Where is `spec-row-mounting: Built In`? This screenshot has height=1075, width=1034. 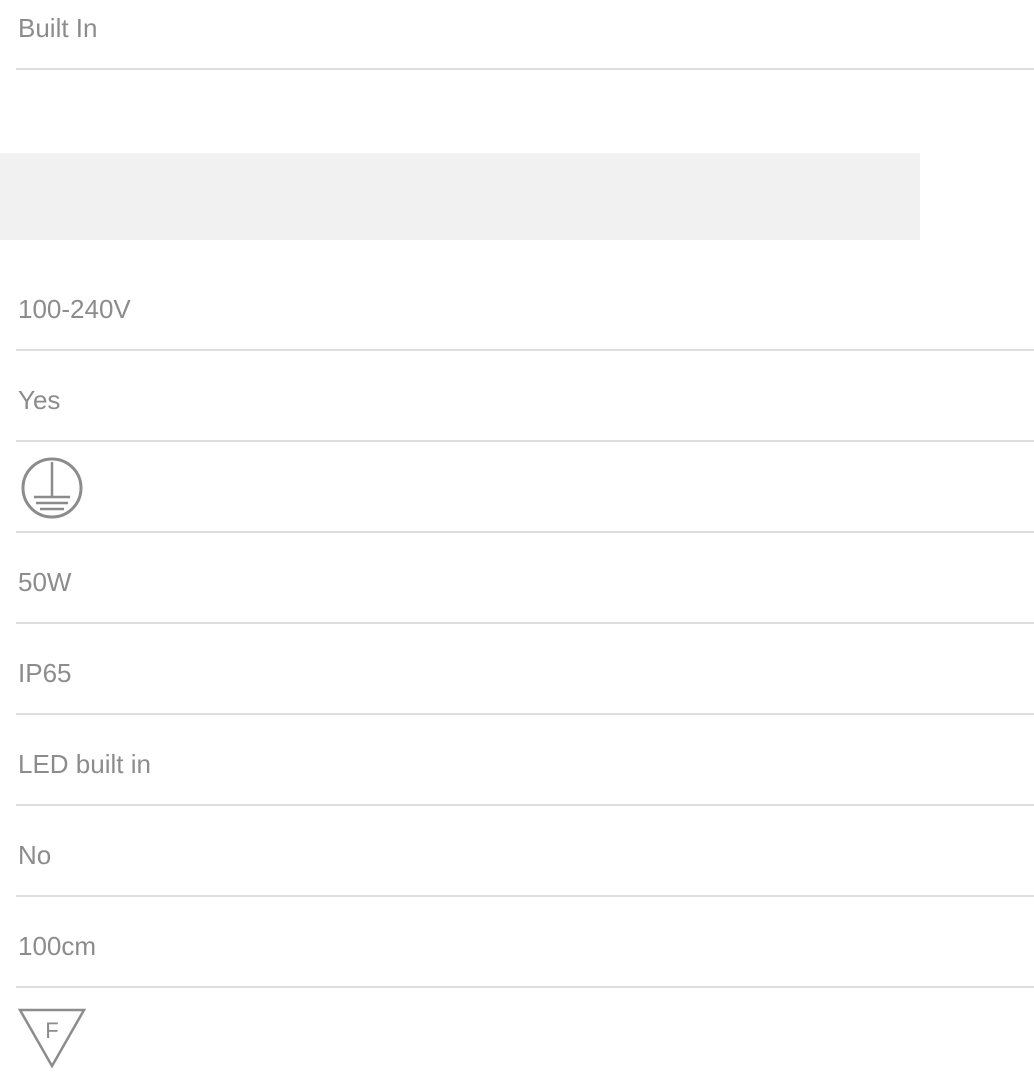
spec-row-mounting: Built In is located at coordinates (525, 35).